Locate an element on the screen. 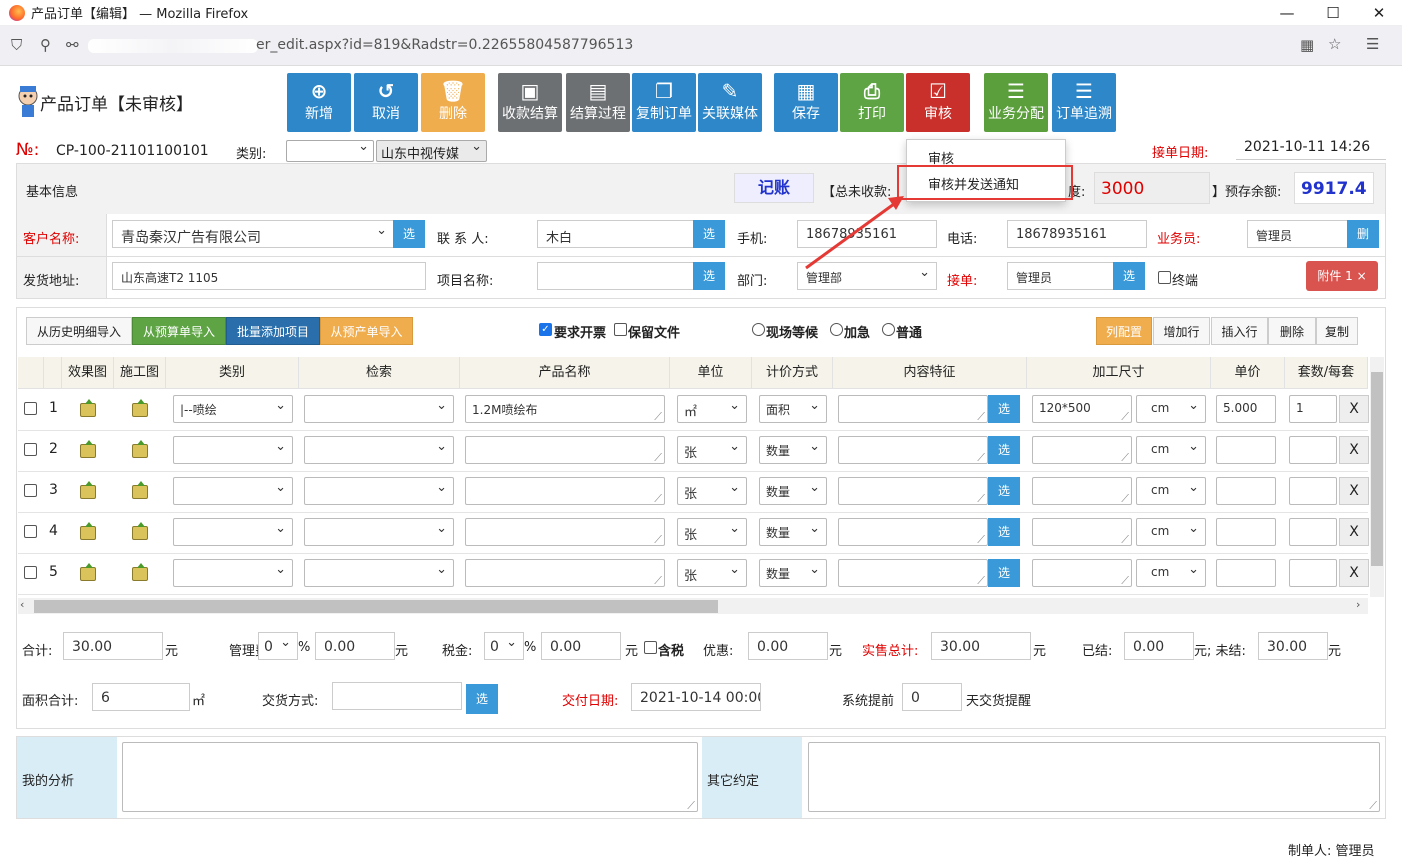  toolbar-button-4: ▤ 结算过程 is located at coordinates (598, 102).